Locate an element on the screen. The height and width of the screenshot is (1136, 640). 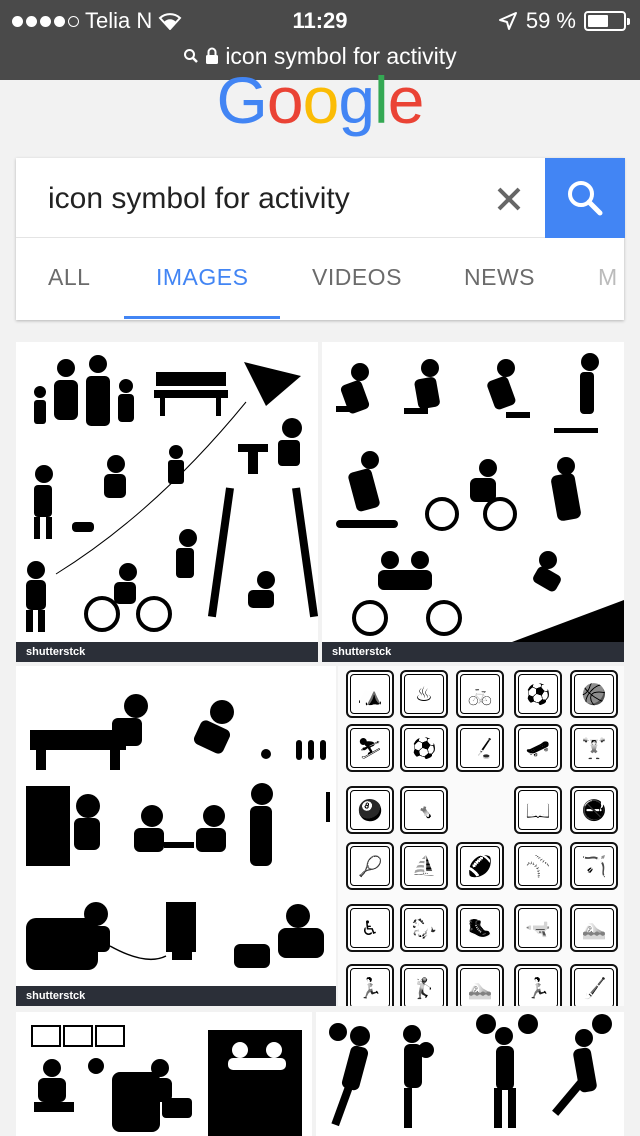
sport-pictogram-icon: 🏈 is located at coordinates (480, 866).